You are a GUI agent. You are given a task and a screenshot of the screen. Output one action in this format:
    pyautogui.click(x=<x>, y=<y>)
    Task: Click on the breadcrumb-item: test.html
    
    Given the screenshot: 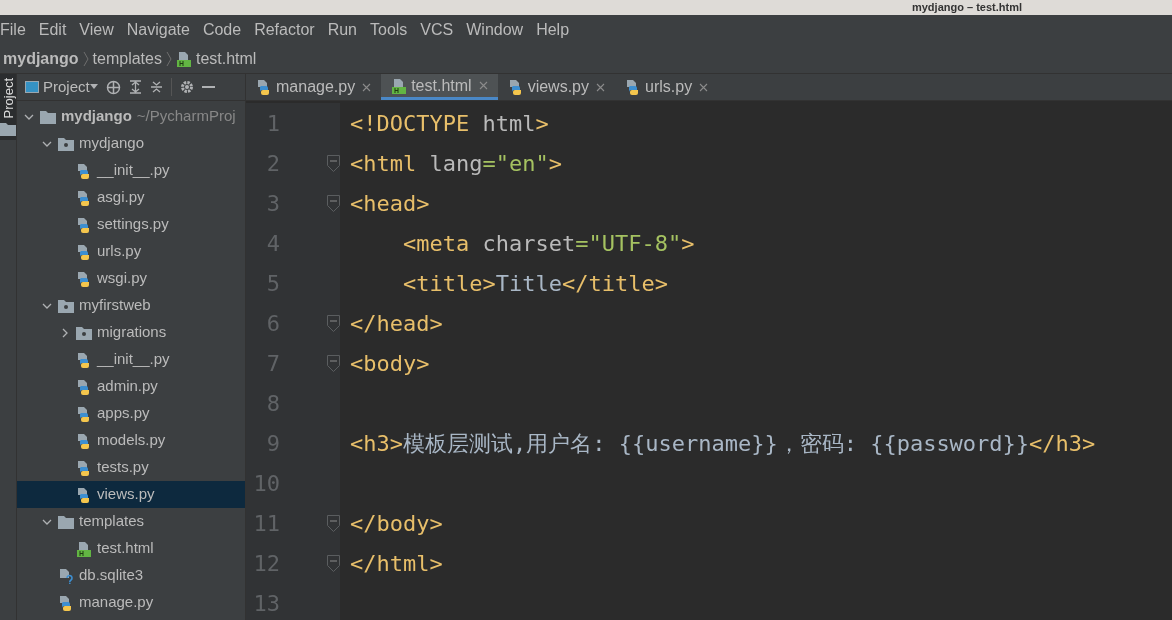 What is the action you would take?
    pyautogui.click(x=226, y=59)
    